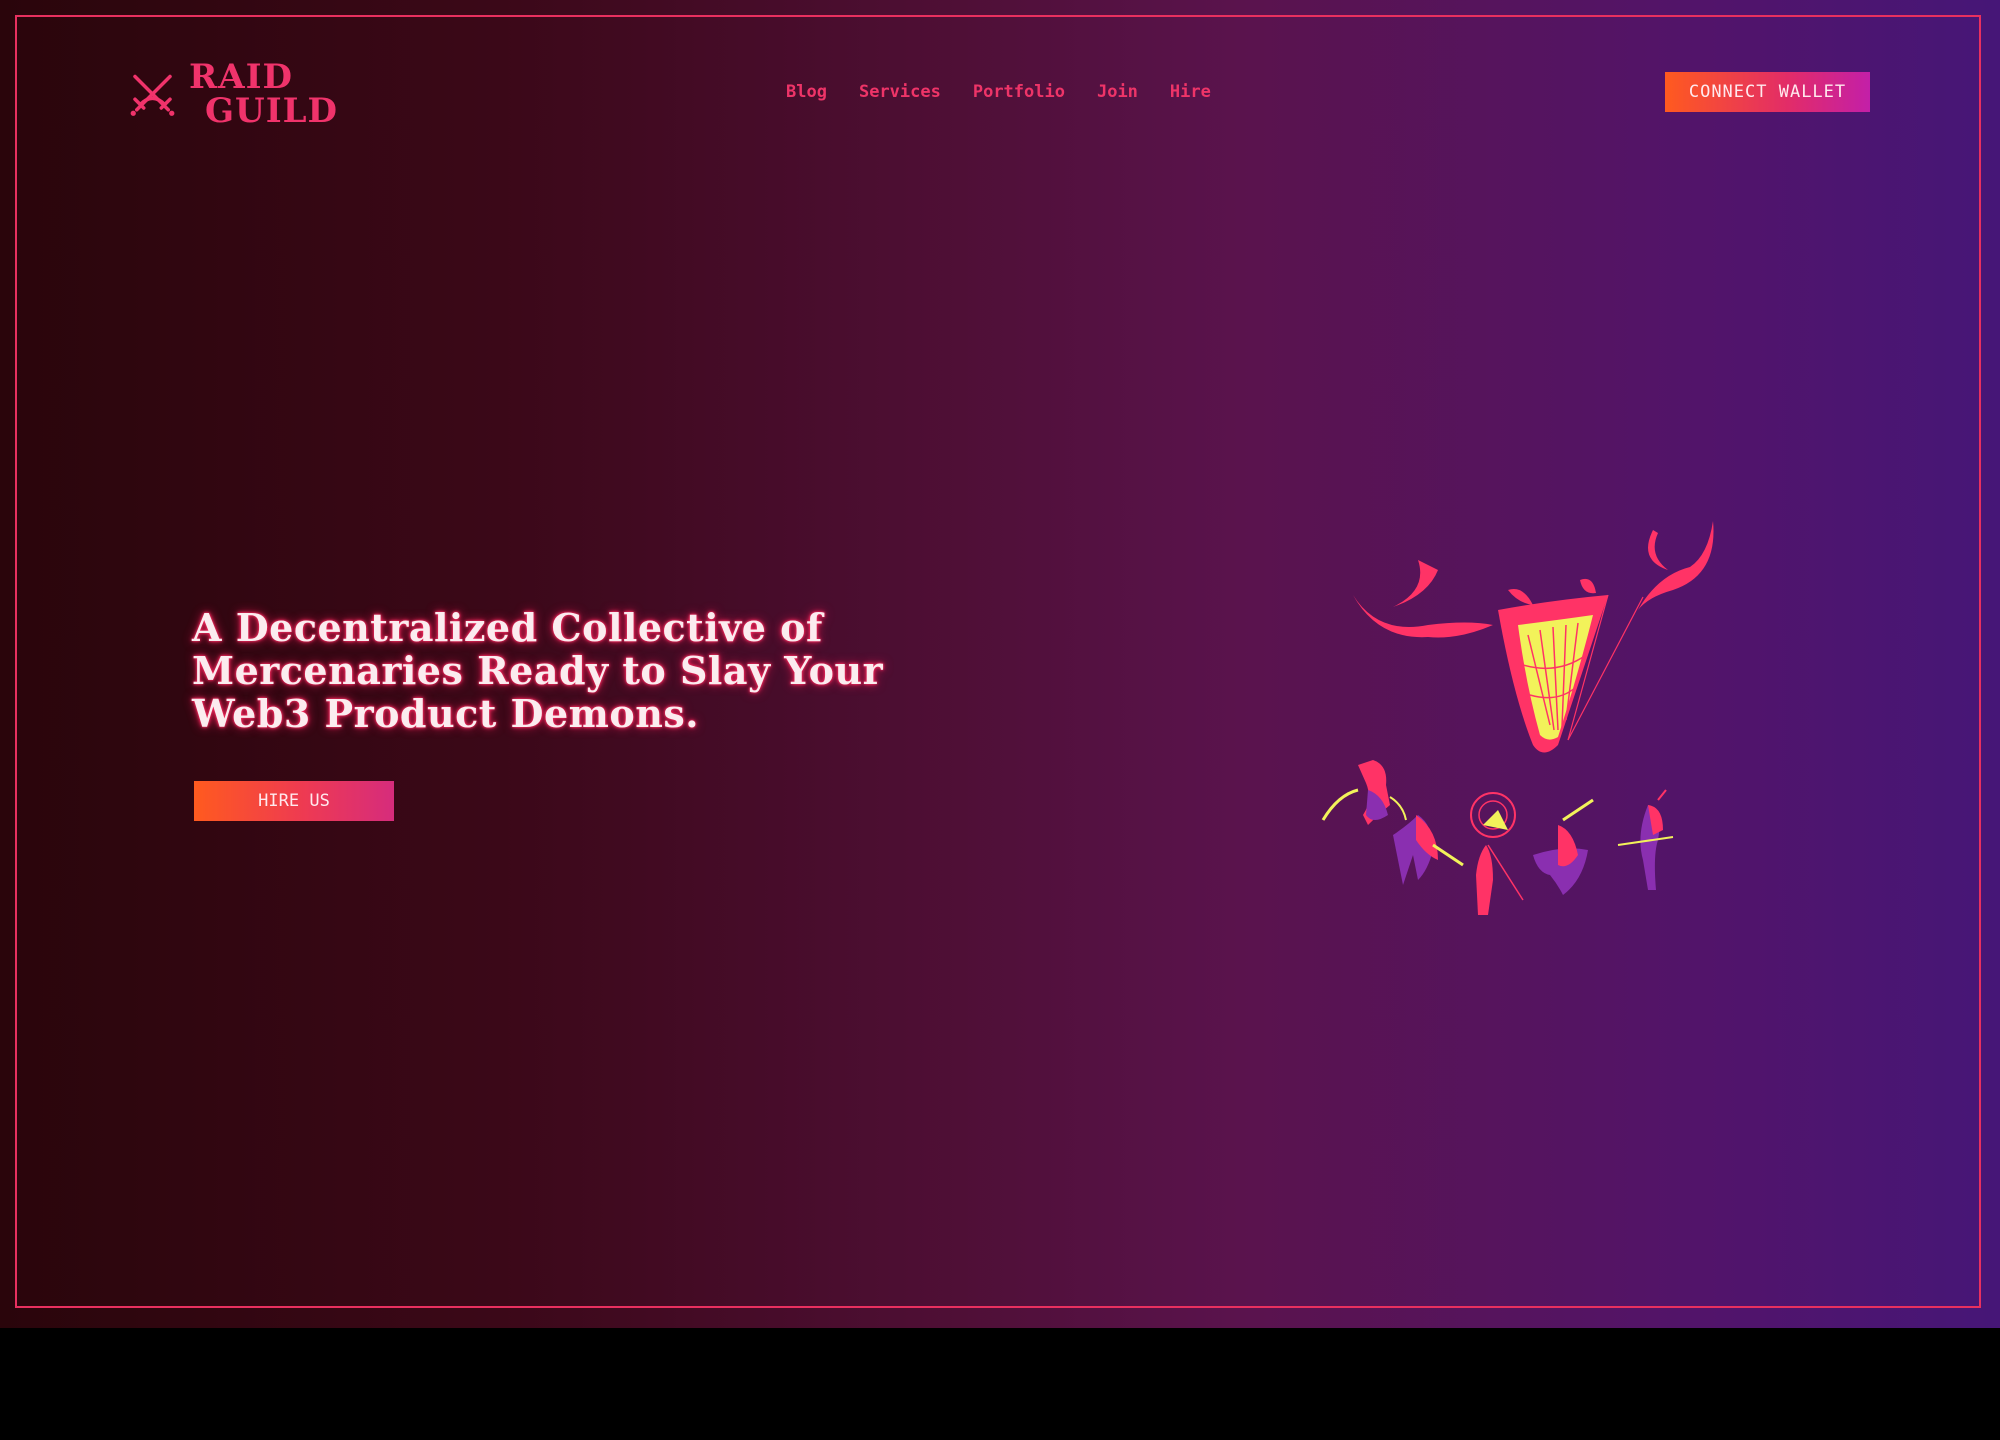  Describe the element at coordinates (1019, 92) in the screenshot. I see `nav-link-portfolio: Portfolio` at that location.